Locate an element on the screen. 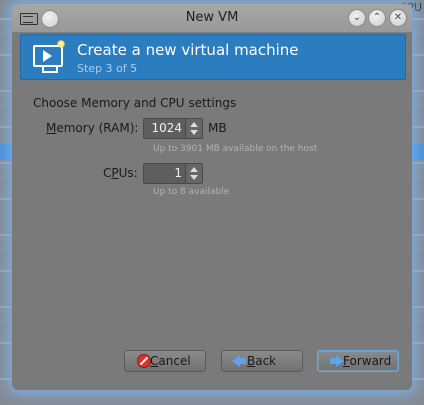 The width and height of the screenshot is (424, 405). wizard-title: Create a new virtual machine is located at coordinates (188, 50).